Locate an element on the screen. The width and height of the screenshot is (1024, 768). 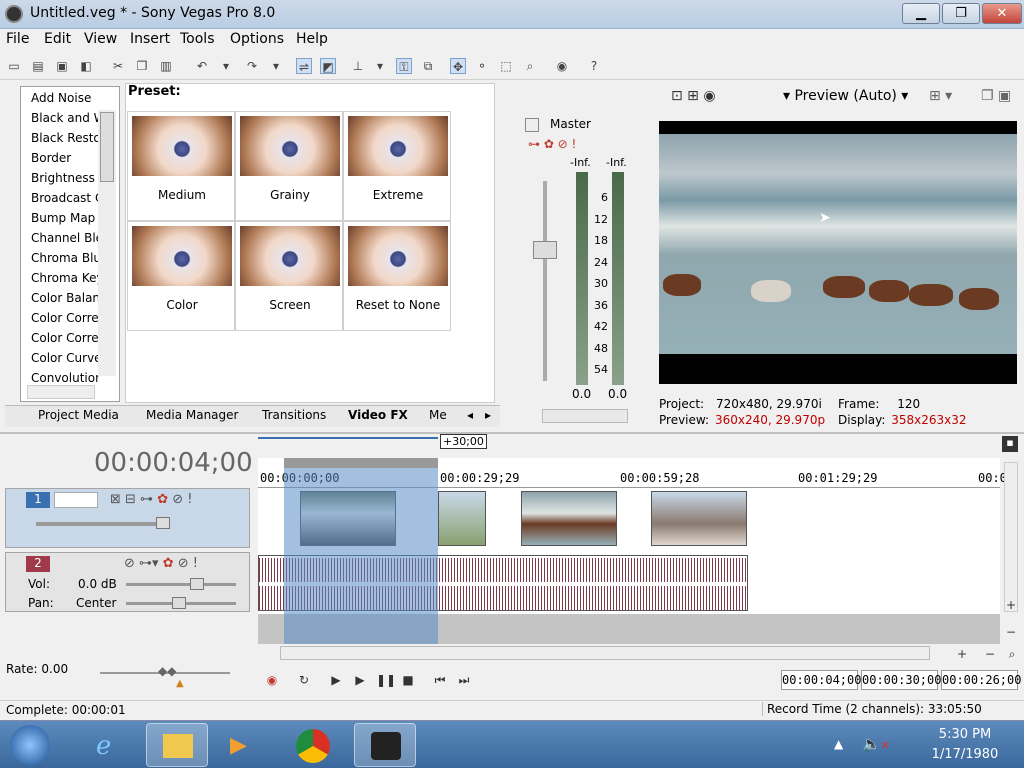
properties-icon: ◧ is located at coordinates (86, 66).